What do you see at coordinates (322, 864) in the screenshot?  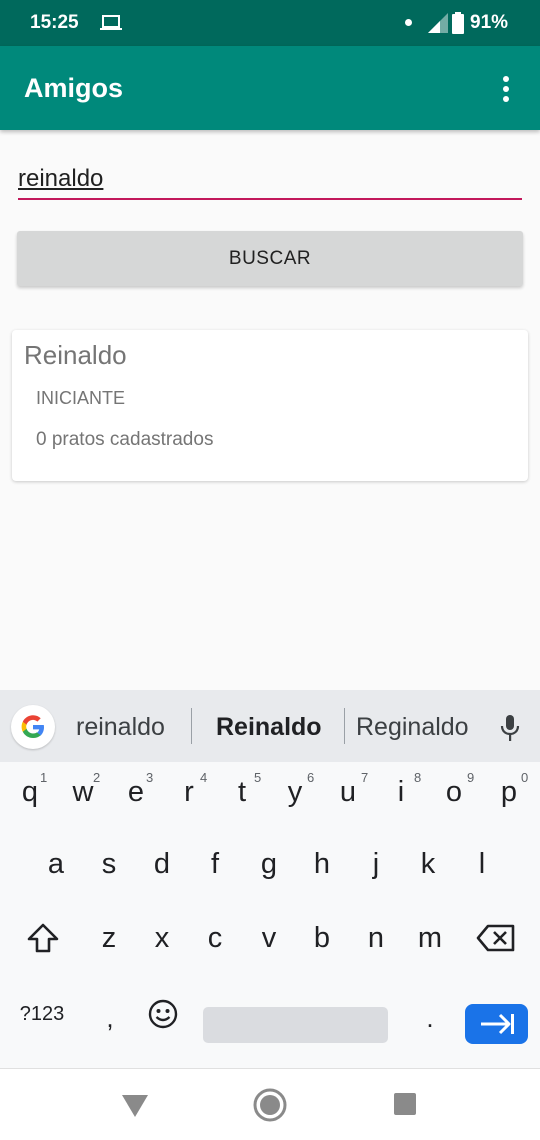 I see `key-h: h` at bounding box center [322, 864].